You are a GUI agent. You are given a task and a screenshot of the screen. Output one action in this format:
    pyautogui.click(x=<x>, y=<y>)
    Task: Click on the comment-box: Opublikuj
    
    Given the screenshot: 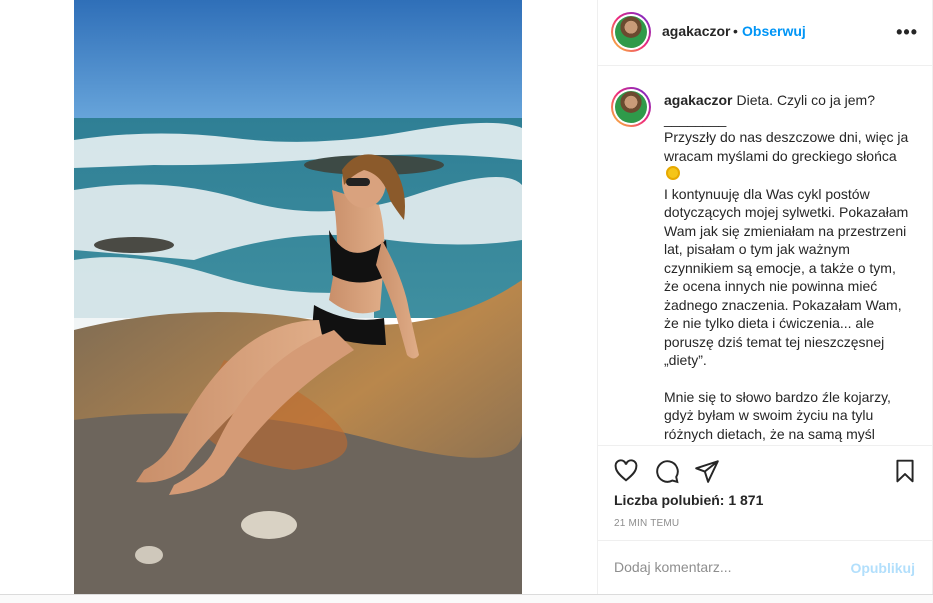 What is the action you would take?
    pyautogui.click(x=765, y=567)
    